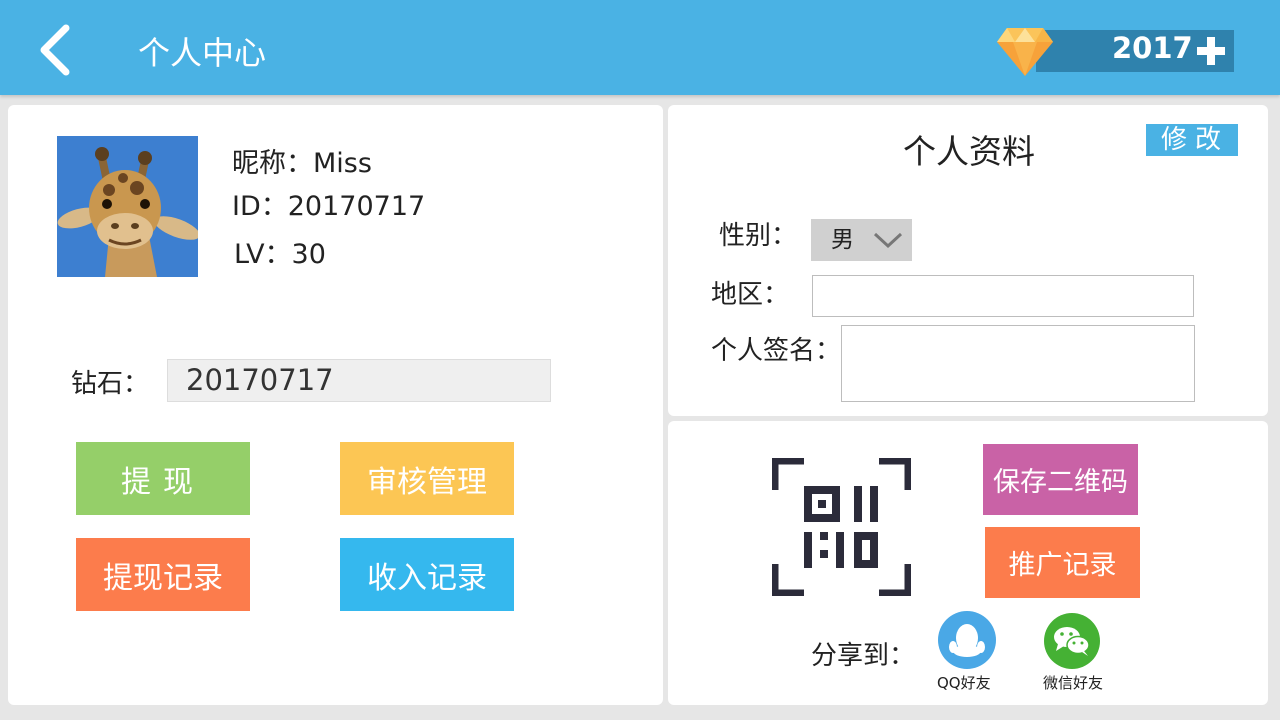 This screenshot has width=1280, height=720. I want to click on diamond-icon, so click(1025, 52).